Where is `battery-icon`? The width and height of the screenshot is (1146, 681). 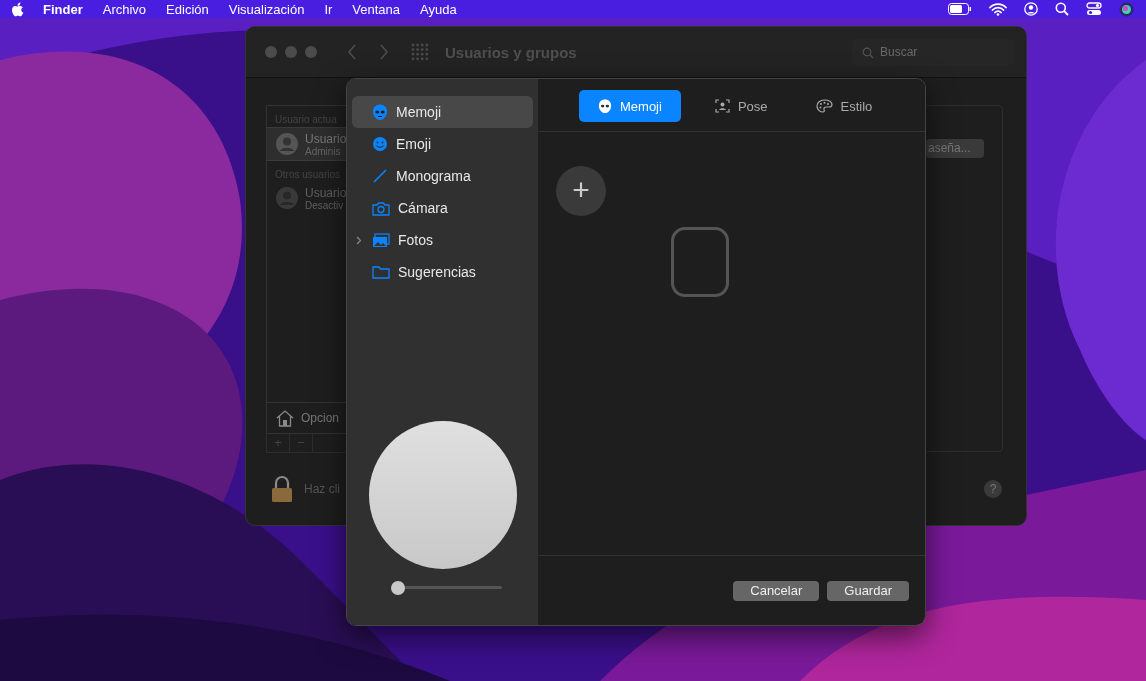 battery-icon is located at coordinates (960, 9).